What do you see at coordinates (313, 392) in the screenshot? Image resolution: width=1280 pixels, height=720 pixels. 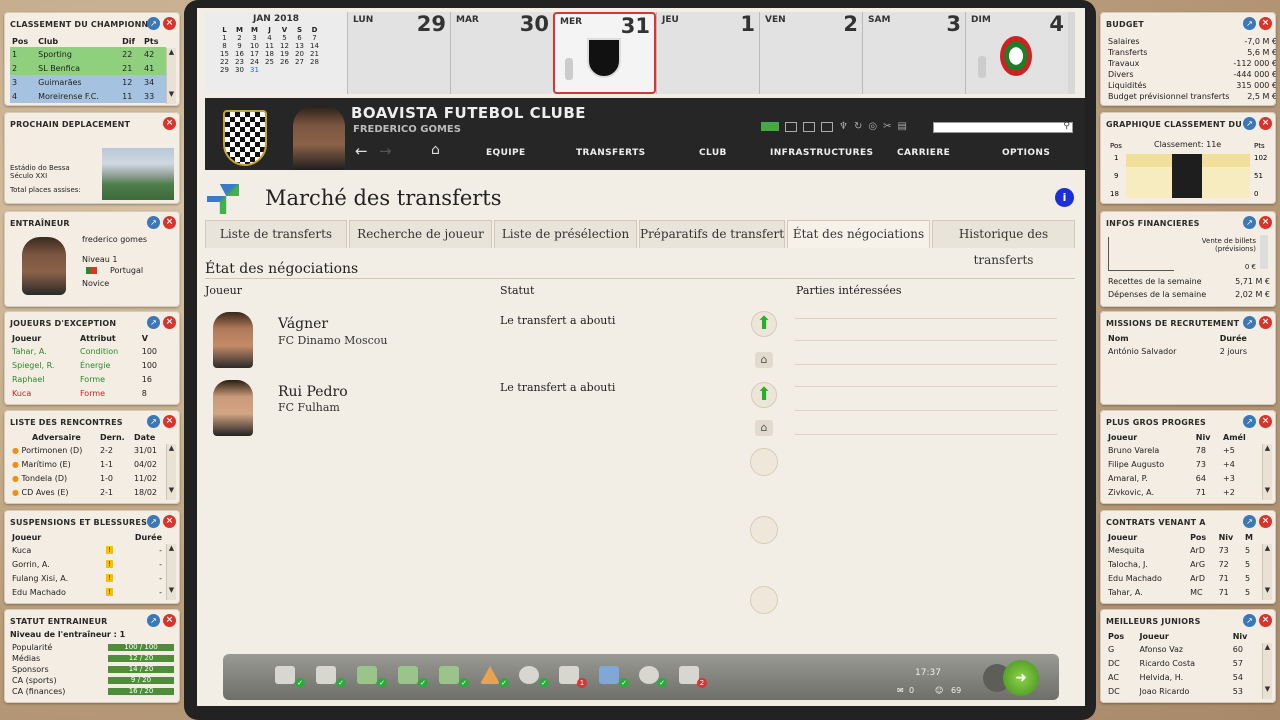 I see `player-name: Rui Pedro` at bounding box center [313, 392].